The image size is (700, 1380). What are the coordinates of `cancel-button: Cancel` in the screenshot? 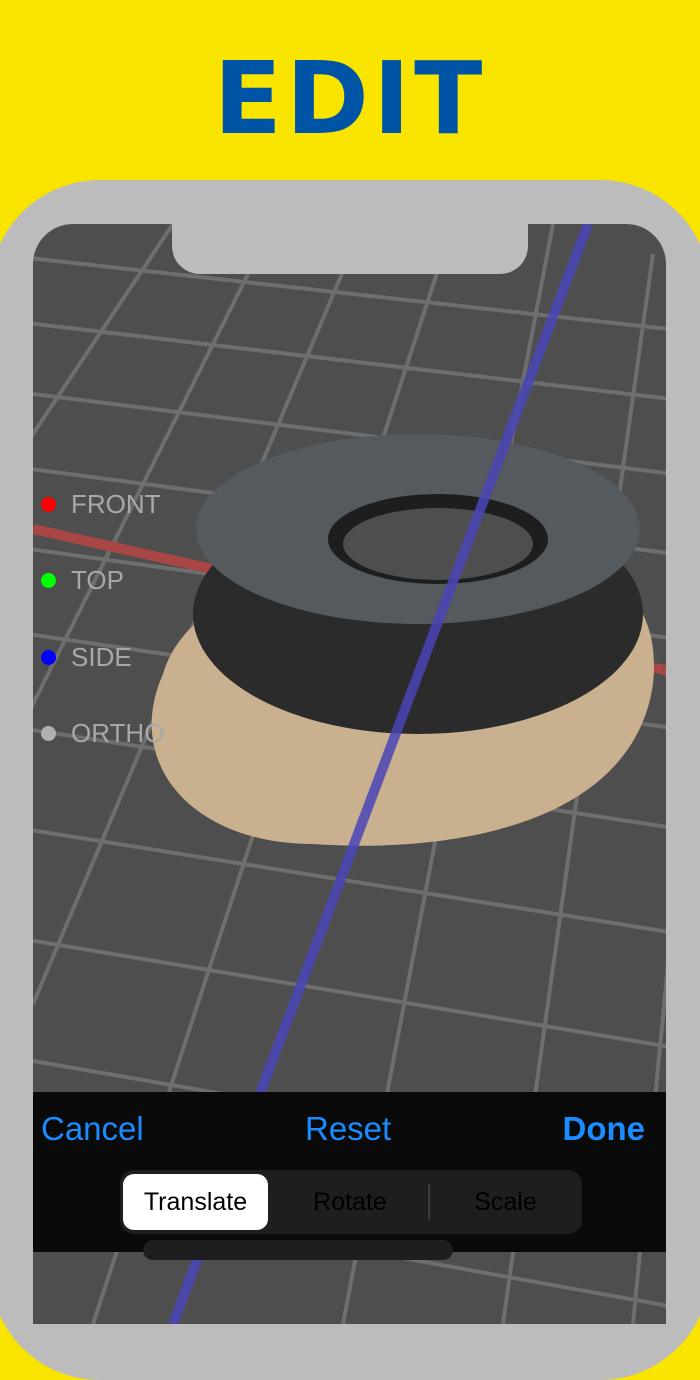 It's located at (92, 1129).